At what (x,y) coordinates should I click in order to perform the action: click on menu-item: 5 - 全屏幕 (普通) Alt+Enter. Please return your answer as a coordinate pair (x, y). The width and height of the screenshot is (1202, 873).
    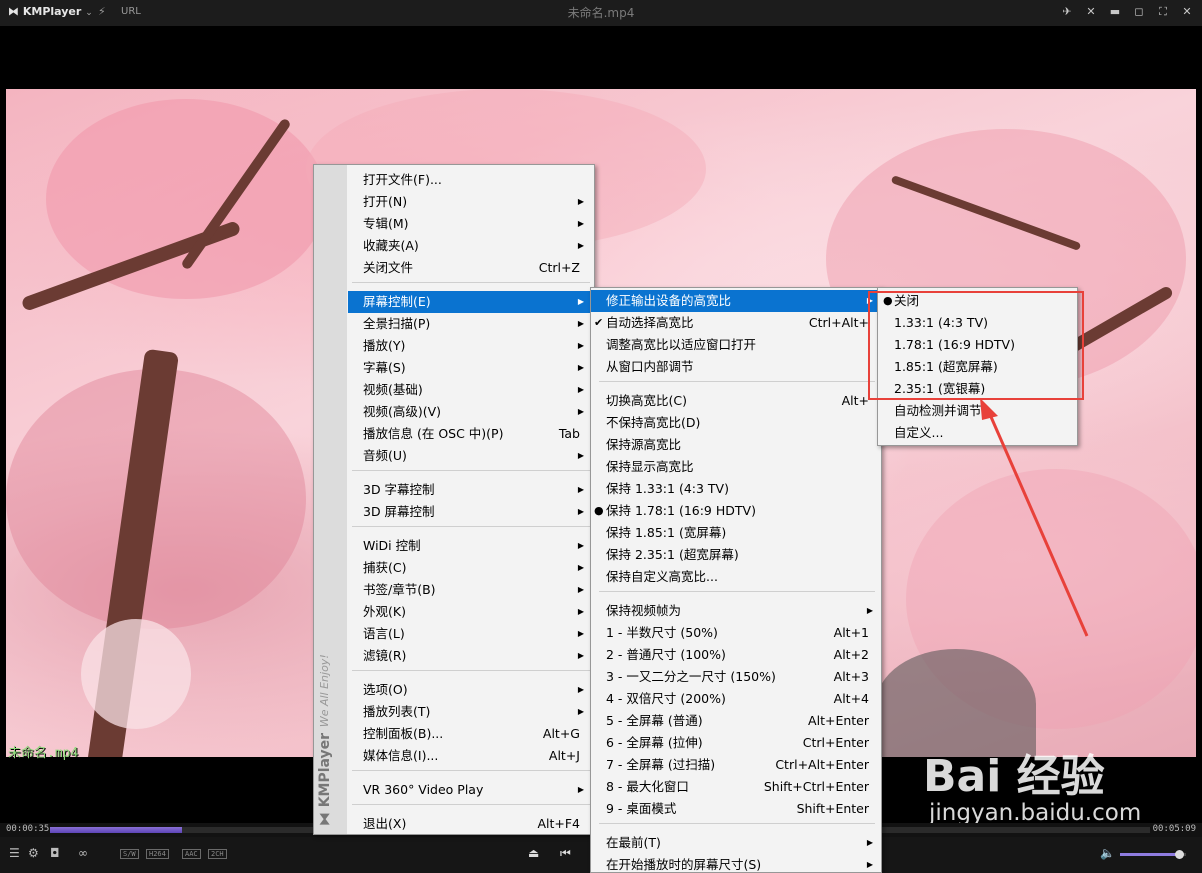
    Looking at the image, I should click on (736, 721).